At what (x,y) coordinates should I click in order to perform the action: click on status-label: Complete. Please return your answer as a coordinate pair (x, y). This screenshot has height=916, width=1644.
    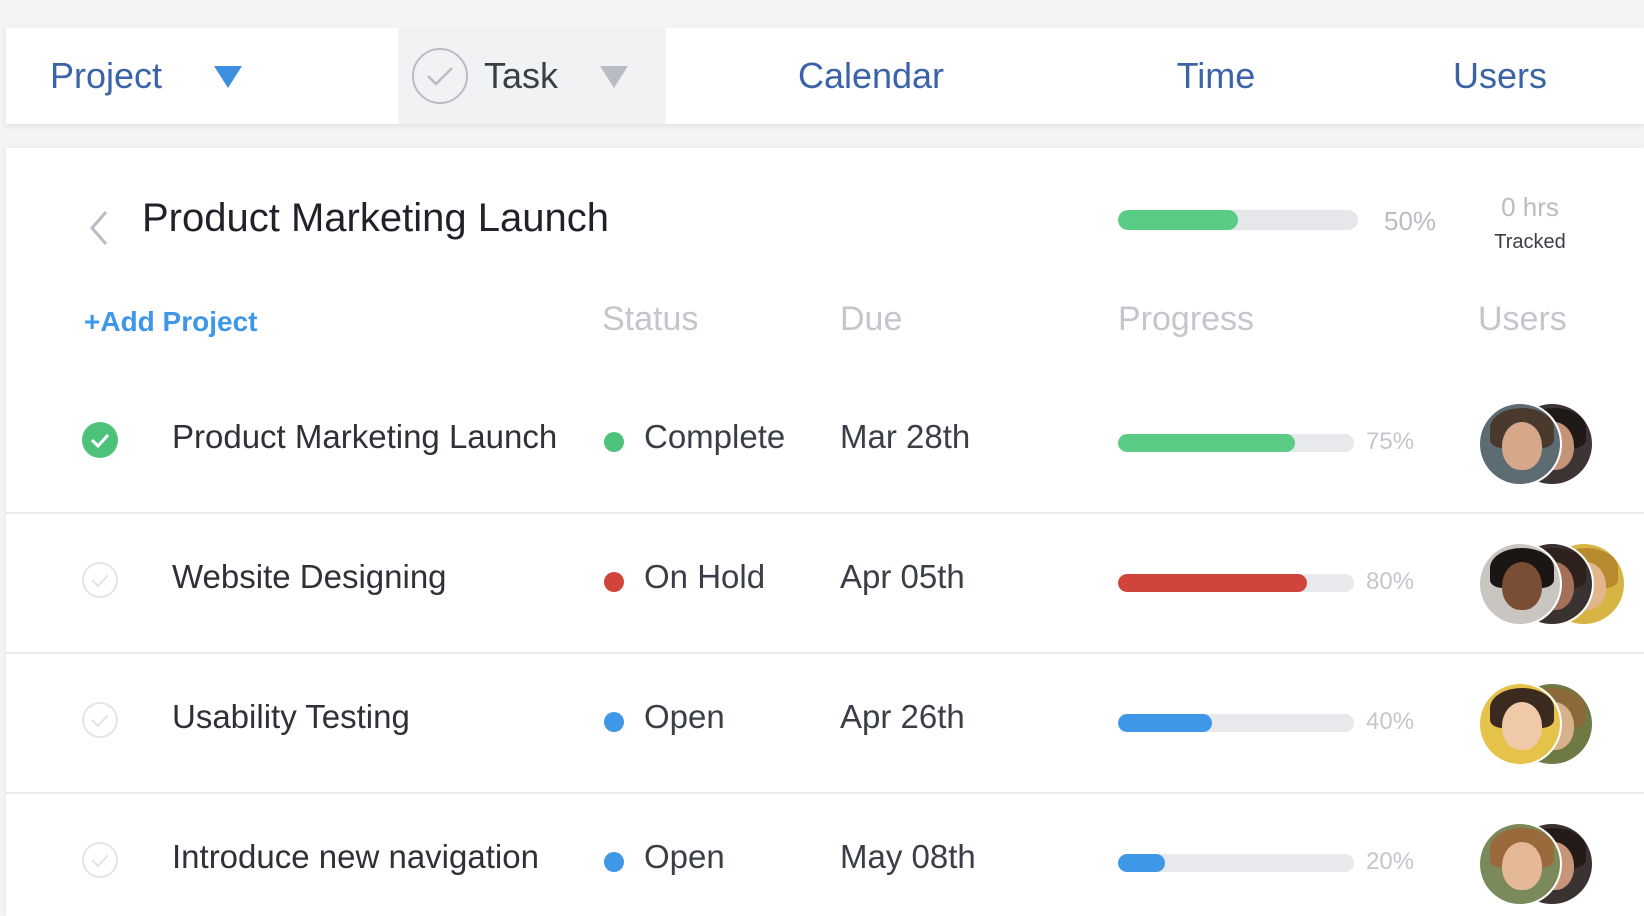
    Looking at the image, I should click on (715, 436).